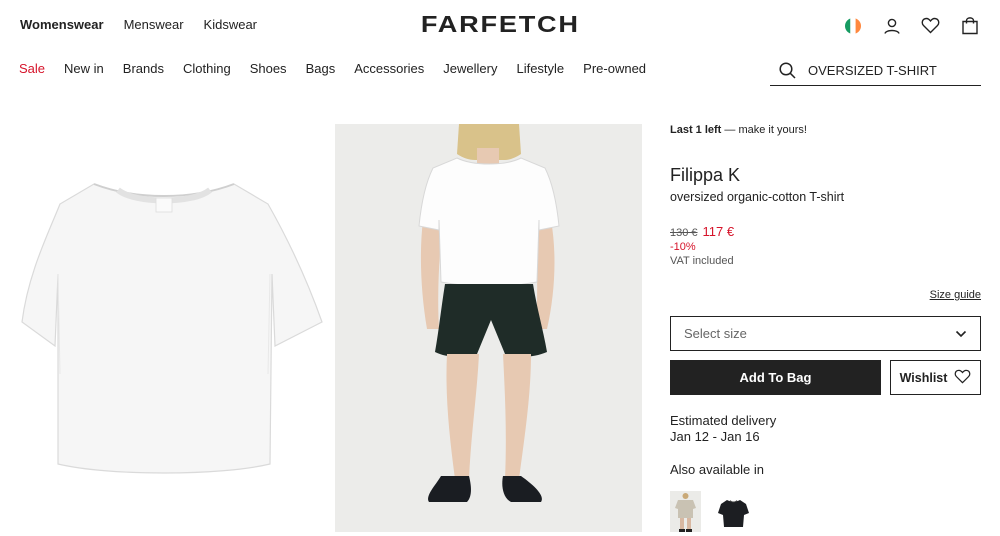 This screenshot has width=1000, height=536. Describe the element at coordinates (500, 24) in the screenshot. I see `logo-text: FARFETCH` at that location.